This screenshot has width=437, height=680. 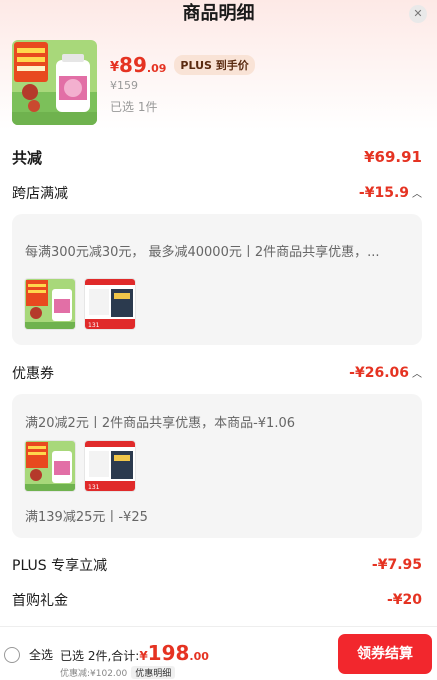 I want to click on total-discount-label: 共减, so click(x=27, y=157).